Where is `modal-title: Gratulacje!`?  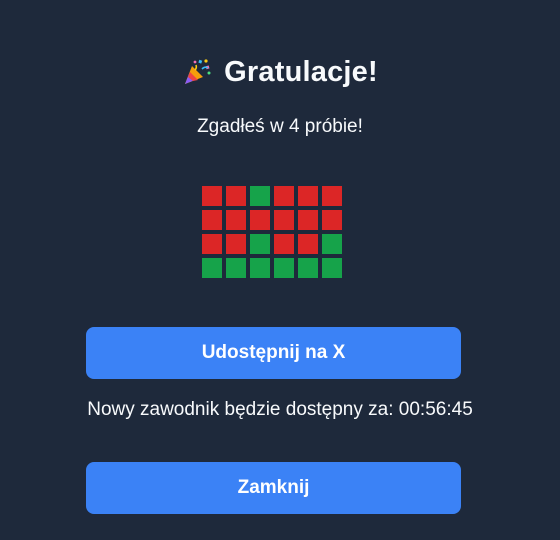 modal-title: Gratulacje! is located at coordinates (301, 71).